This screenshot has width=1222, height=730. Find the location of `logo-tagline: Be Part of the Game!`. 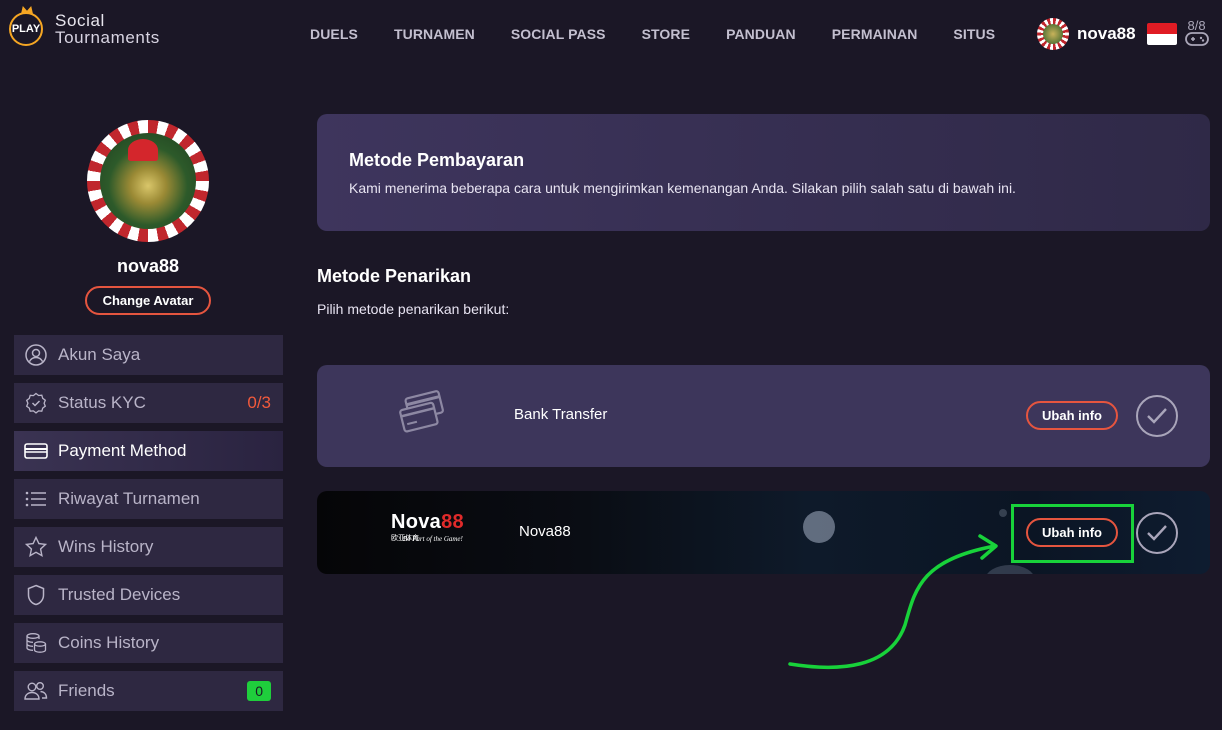

logo-tagline: Be Part of the Game! is located at coordinates (433, 539).